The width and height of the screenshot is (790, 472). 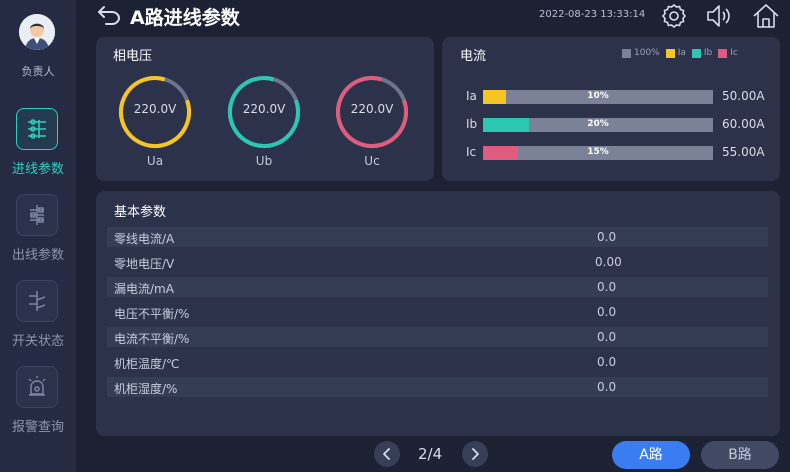 What do you see at coordinates (146, 389) in the screenshot?
I see `param-label: 机柜湿度/%` at bounding box center [146, 389].